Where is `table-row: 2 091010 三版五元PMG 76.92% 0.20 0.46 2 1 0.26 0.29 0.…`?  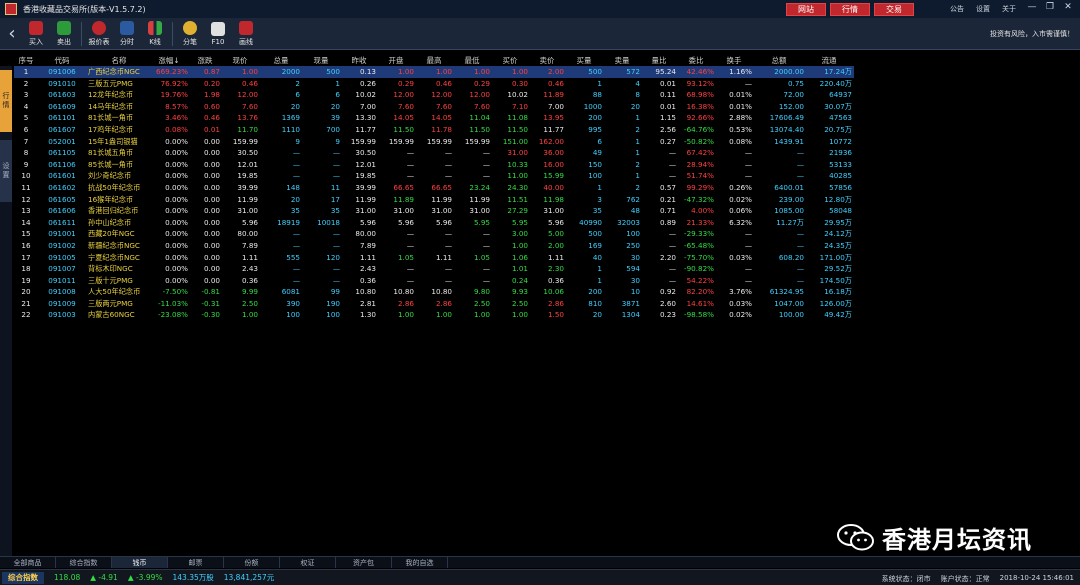
table-row: 2 091010 三版五元PMG 76.92% 0.20 0.46 2 1 0.26 0.29 0.… is located at coordinates (434, 84).